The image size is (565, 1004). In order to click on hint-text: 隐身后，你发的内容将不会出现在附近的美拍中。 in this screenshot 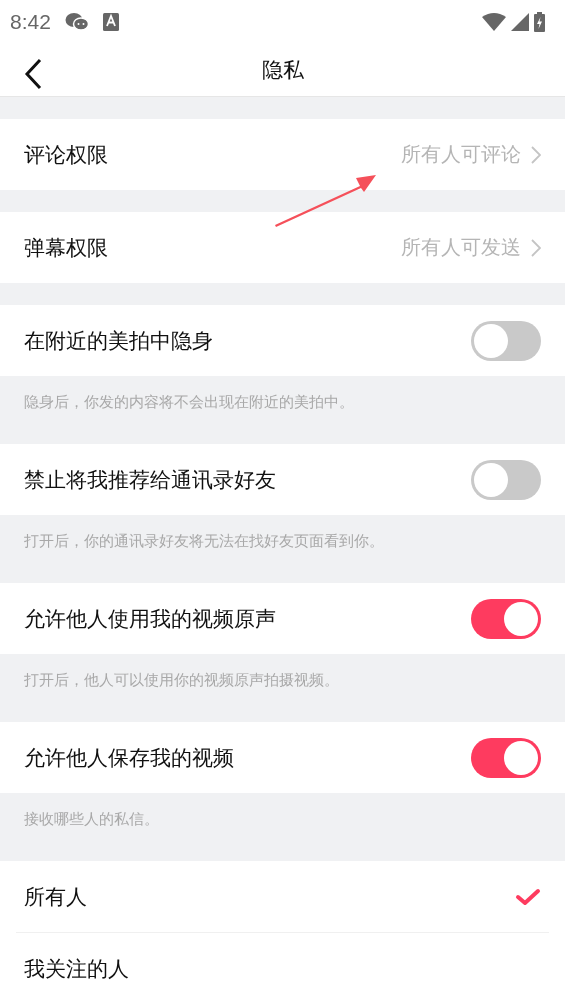, I will do `click(189, 402)`.